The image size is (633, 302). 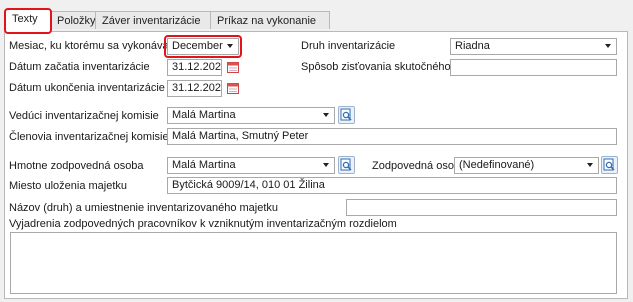 I want to click on start-date-value: 31.12.2024, so click(x=197, y=67).